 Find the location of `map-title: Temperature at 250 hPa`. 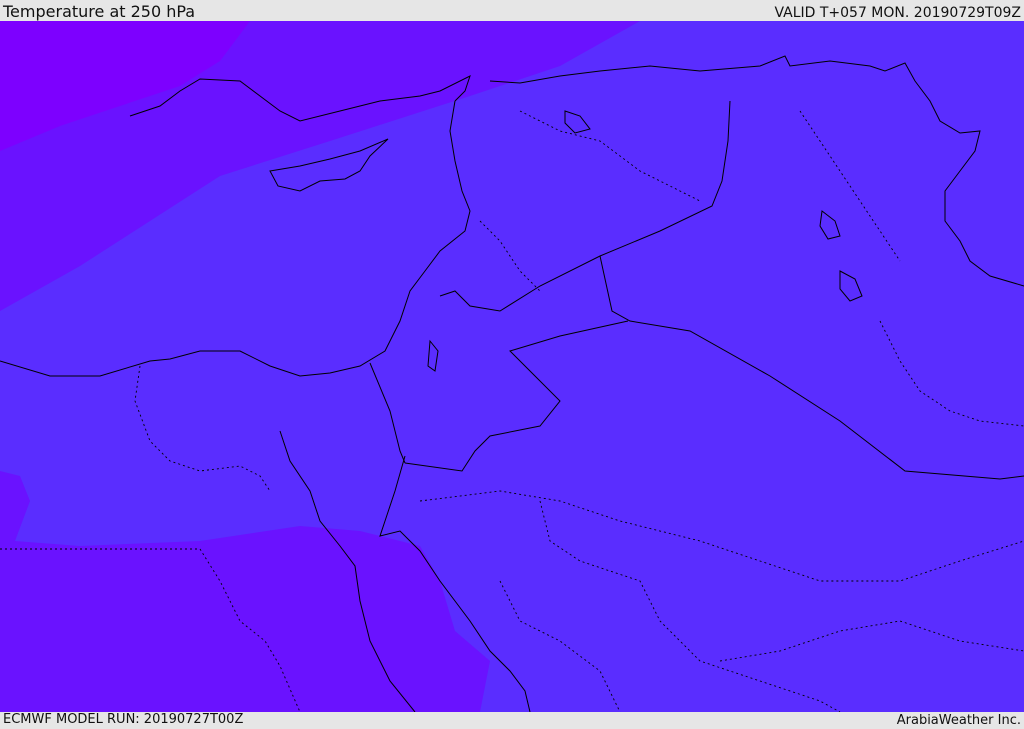

map-title: Temperature at 250 hPa is located at coordinates (99, 11).